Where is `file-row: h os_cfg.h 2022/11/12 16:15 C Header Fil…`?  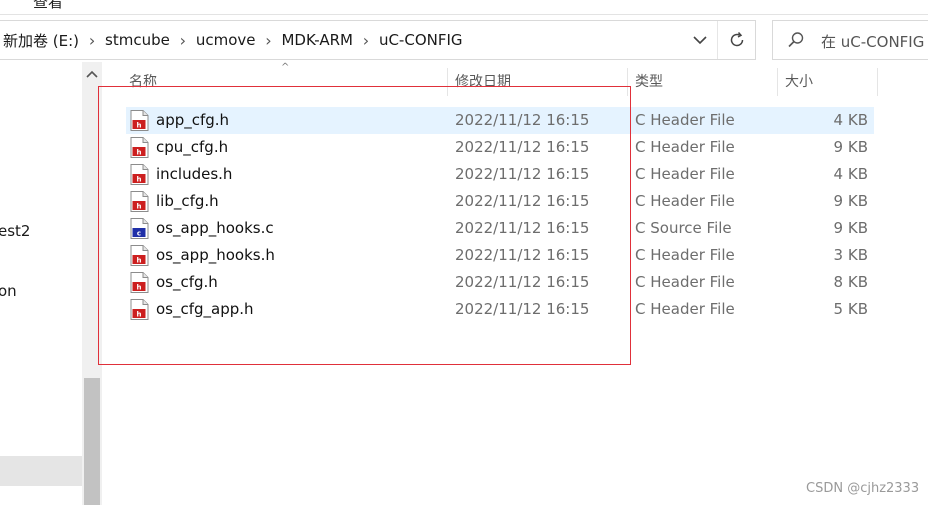 file-row: h os_cfg.h 2022/11/12 16:15 C Header Fil… is located at coordinates (500, 282).